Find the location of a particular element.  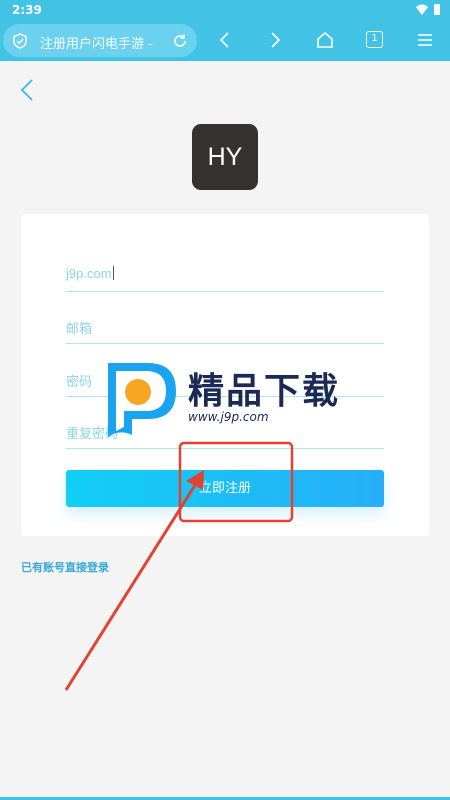

shield-icon is located at coordinates (20, 41).